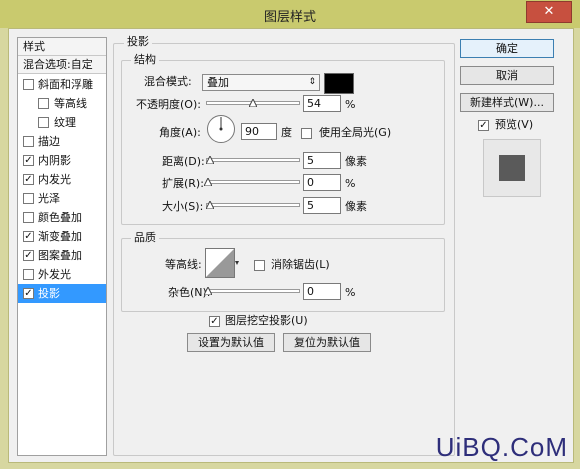 The image size is (580, 469). Describe the element at coordinates (183, 264) in the screenshot. I see `contour-label: 等高线:` at that location.